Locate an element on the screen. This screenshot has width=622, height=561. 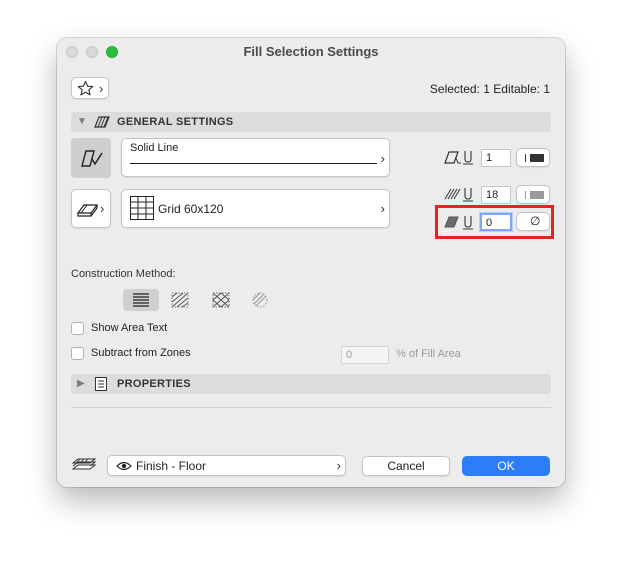
line-type-value: Solid Line is located at coordinates (154, 148).